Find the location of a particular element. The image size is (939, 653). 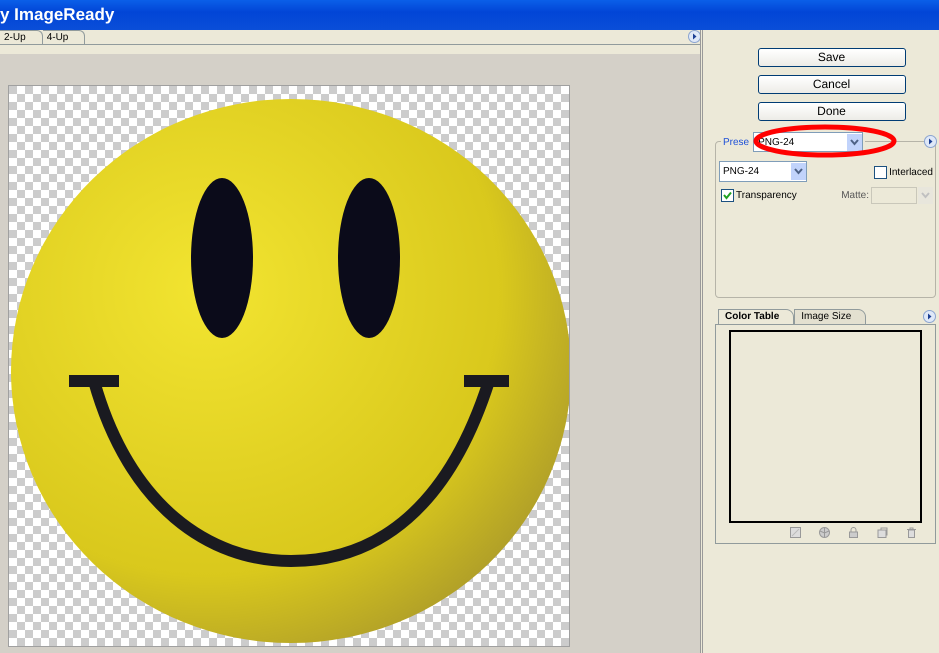

panel-tab: Color Table is located at coordinates (756, 316).